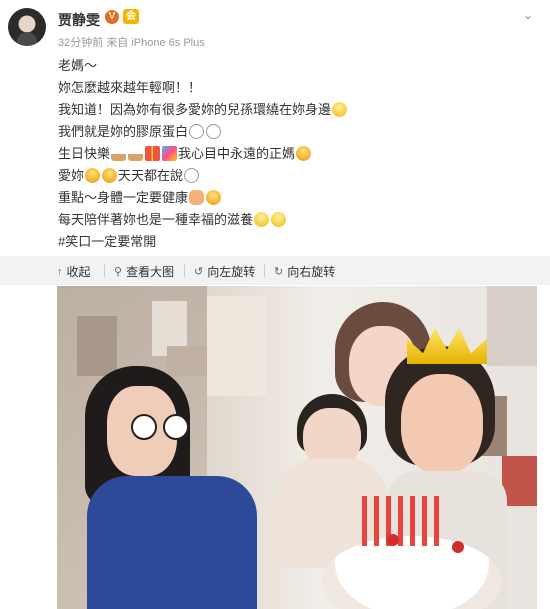 The height and width of the screenshot is (609, 550). Describe the element at coordinates (74, 271) in the screenshot. I see `collapse-button: ↑ 收起` at that location.